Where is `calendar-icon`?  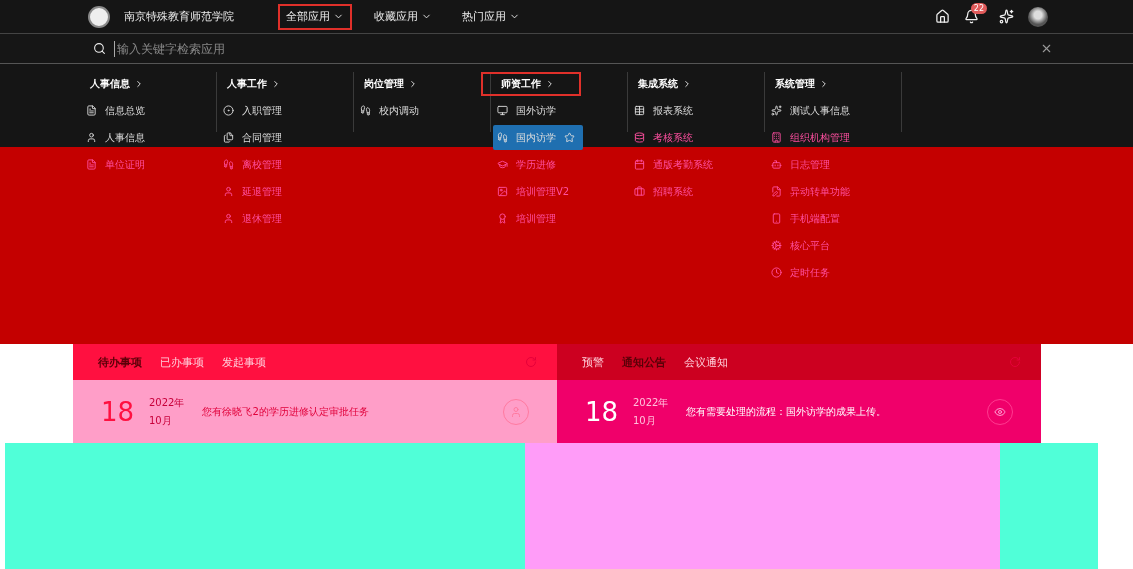
calendar-icon is located at coordinates (639, 164).